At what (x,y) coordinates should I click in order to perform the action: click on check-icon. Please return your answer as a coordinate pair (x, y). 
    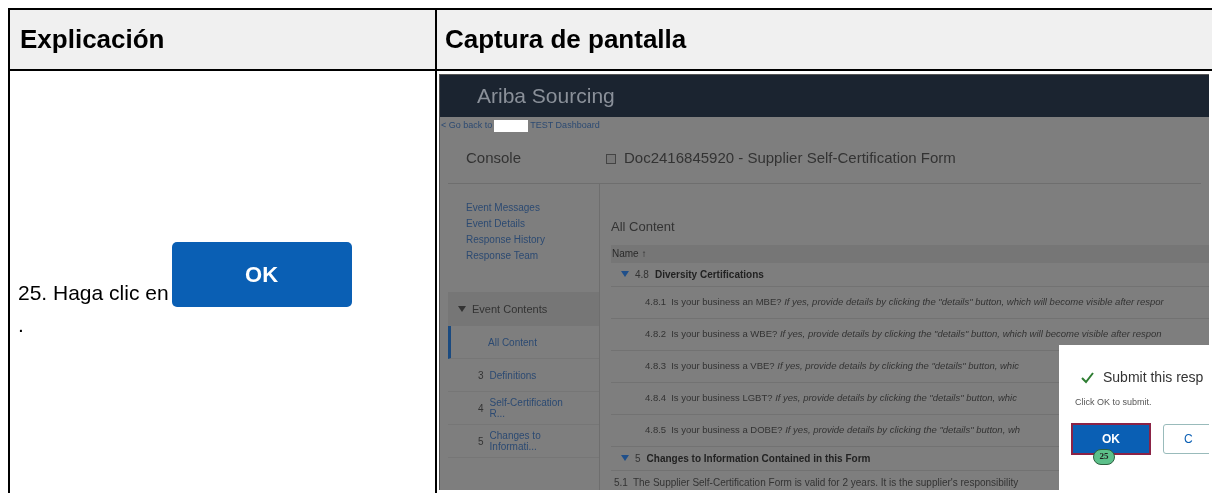
    Looking at the image, I should click on (1087, 377).